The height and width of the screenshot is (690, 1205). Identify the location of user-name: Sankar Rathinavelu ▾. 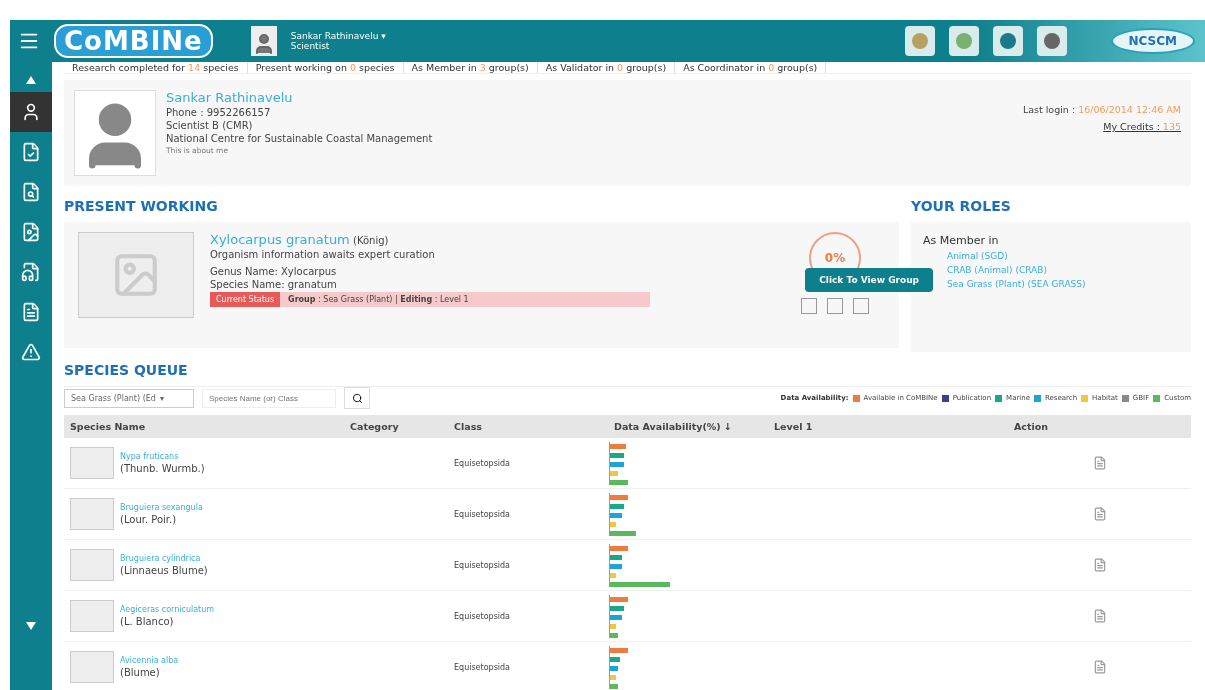
(338, 36).